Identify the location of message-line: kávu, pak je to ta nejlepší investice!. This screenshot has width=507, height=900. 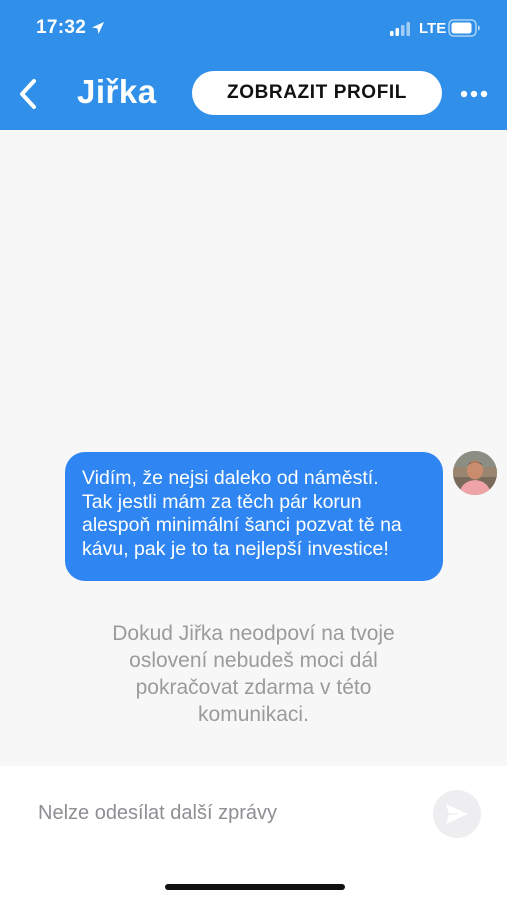
(235, 548).